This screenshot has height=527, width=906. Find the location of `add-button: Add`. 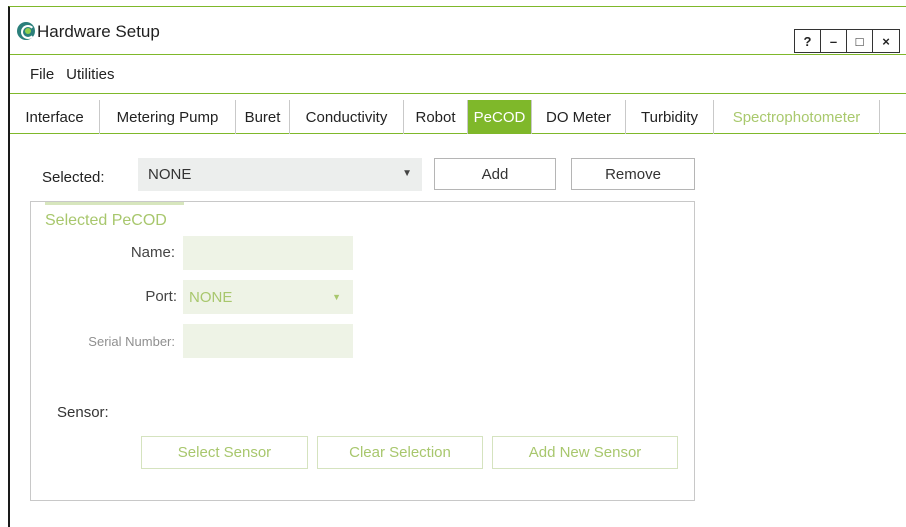

add-button: Add is located at coordinates (495, 174).